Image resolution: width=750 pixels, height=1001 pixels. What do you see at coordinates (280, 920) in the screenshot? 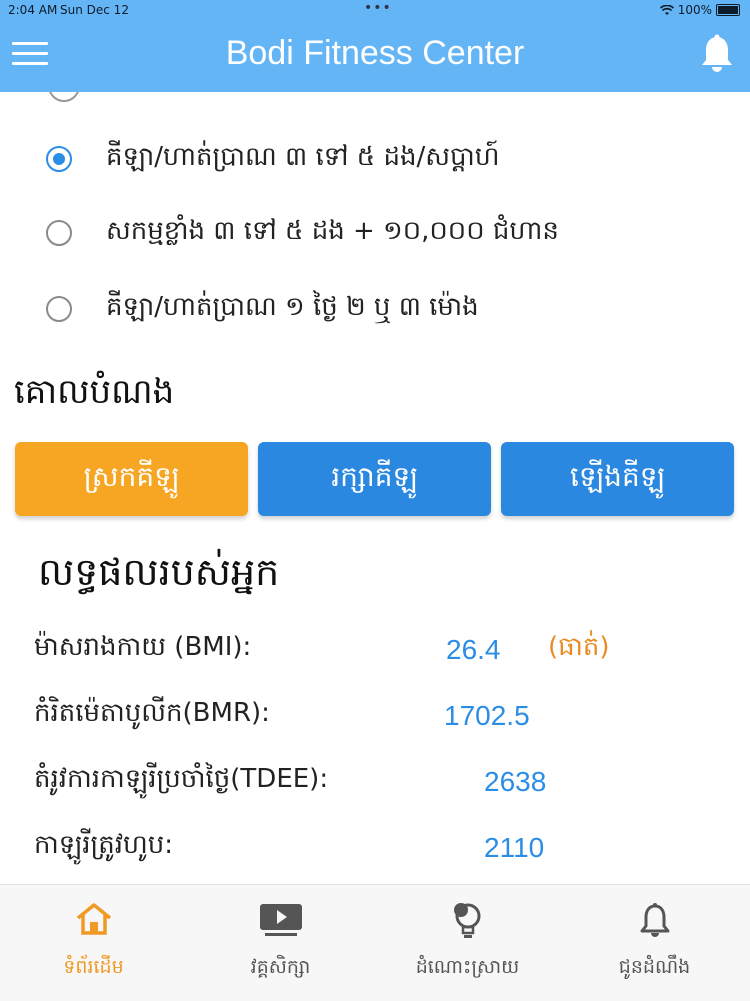
I see `video-icon` at bounding box center [280, 920].